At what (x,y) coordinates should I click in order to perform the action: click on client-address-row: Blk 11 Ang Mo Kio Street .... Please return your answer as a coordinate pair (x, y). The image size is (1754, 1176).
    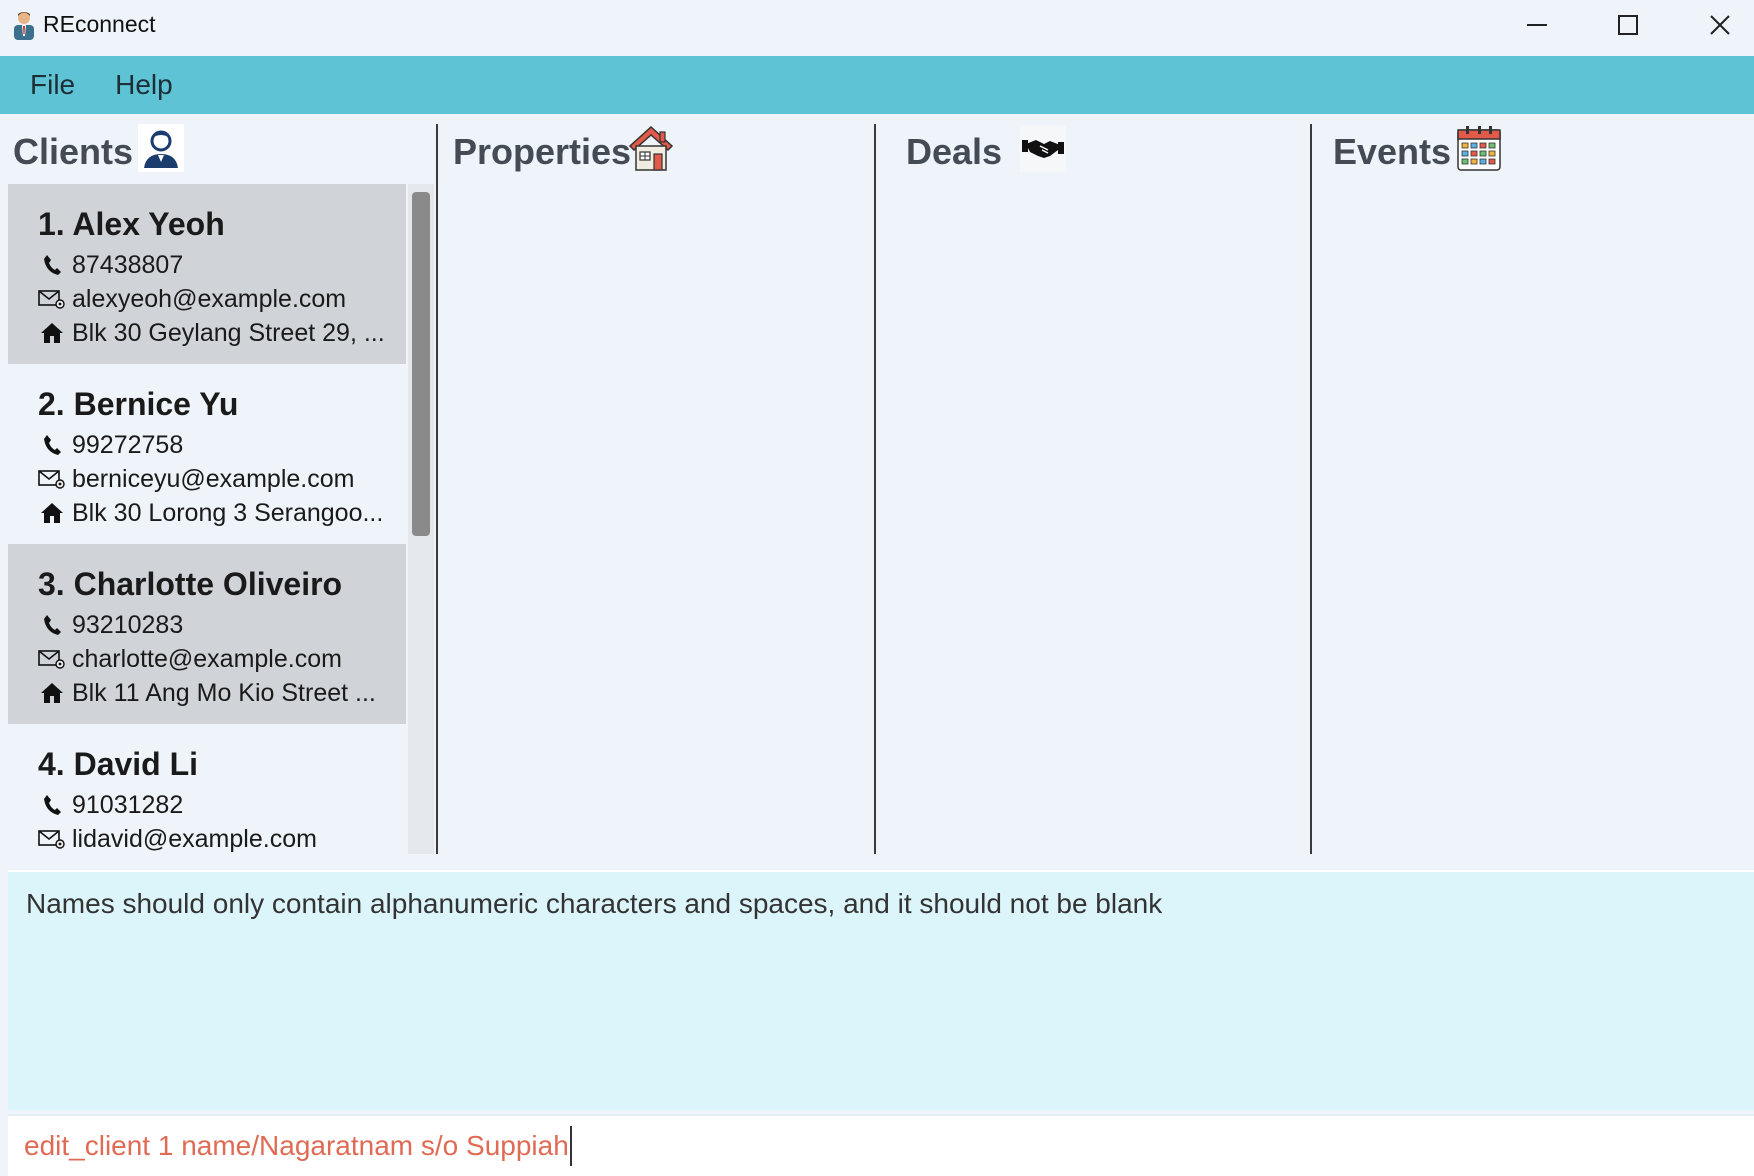
    Looking at the image, I should click on (222, 693).